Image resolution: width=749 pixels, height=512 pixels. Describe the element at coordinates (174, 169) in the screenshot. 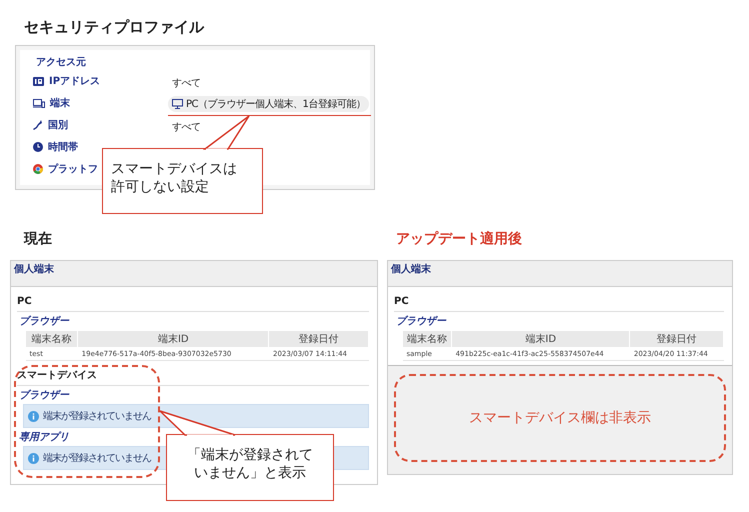

I see `callout-text: スマートデバイスは` at that location.